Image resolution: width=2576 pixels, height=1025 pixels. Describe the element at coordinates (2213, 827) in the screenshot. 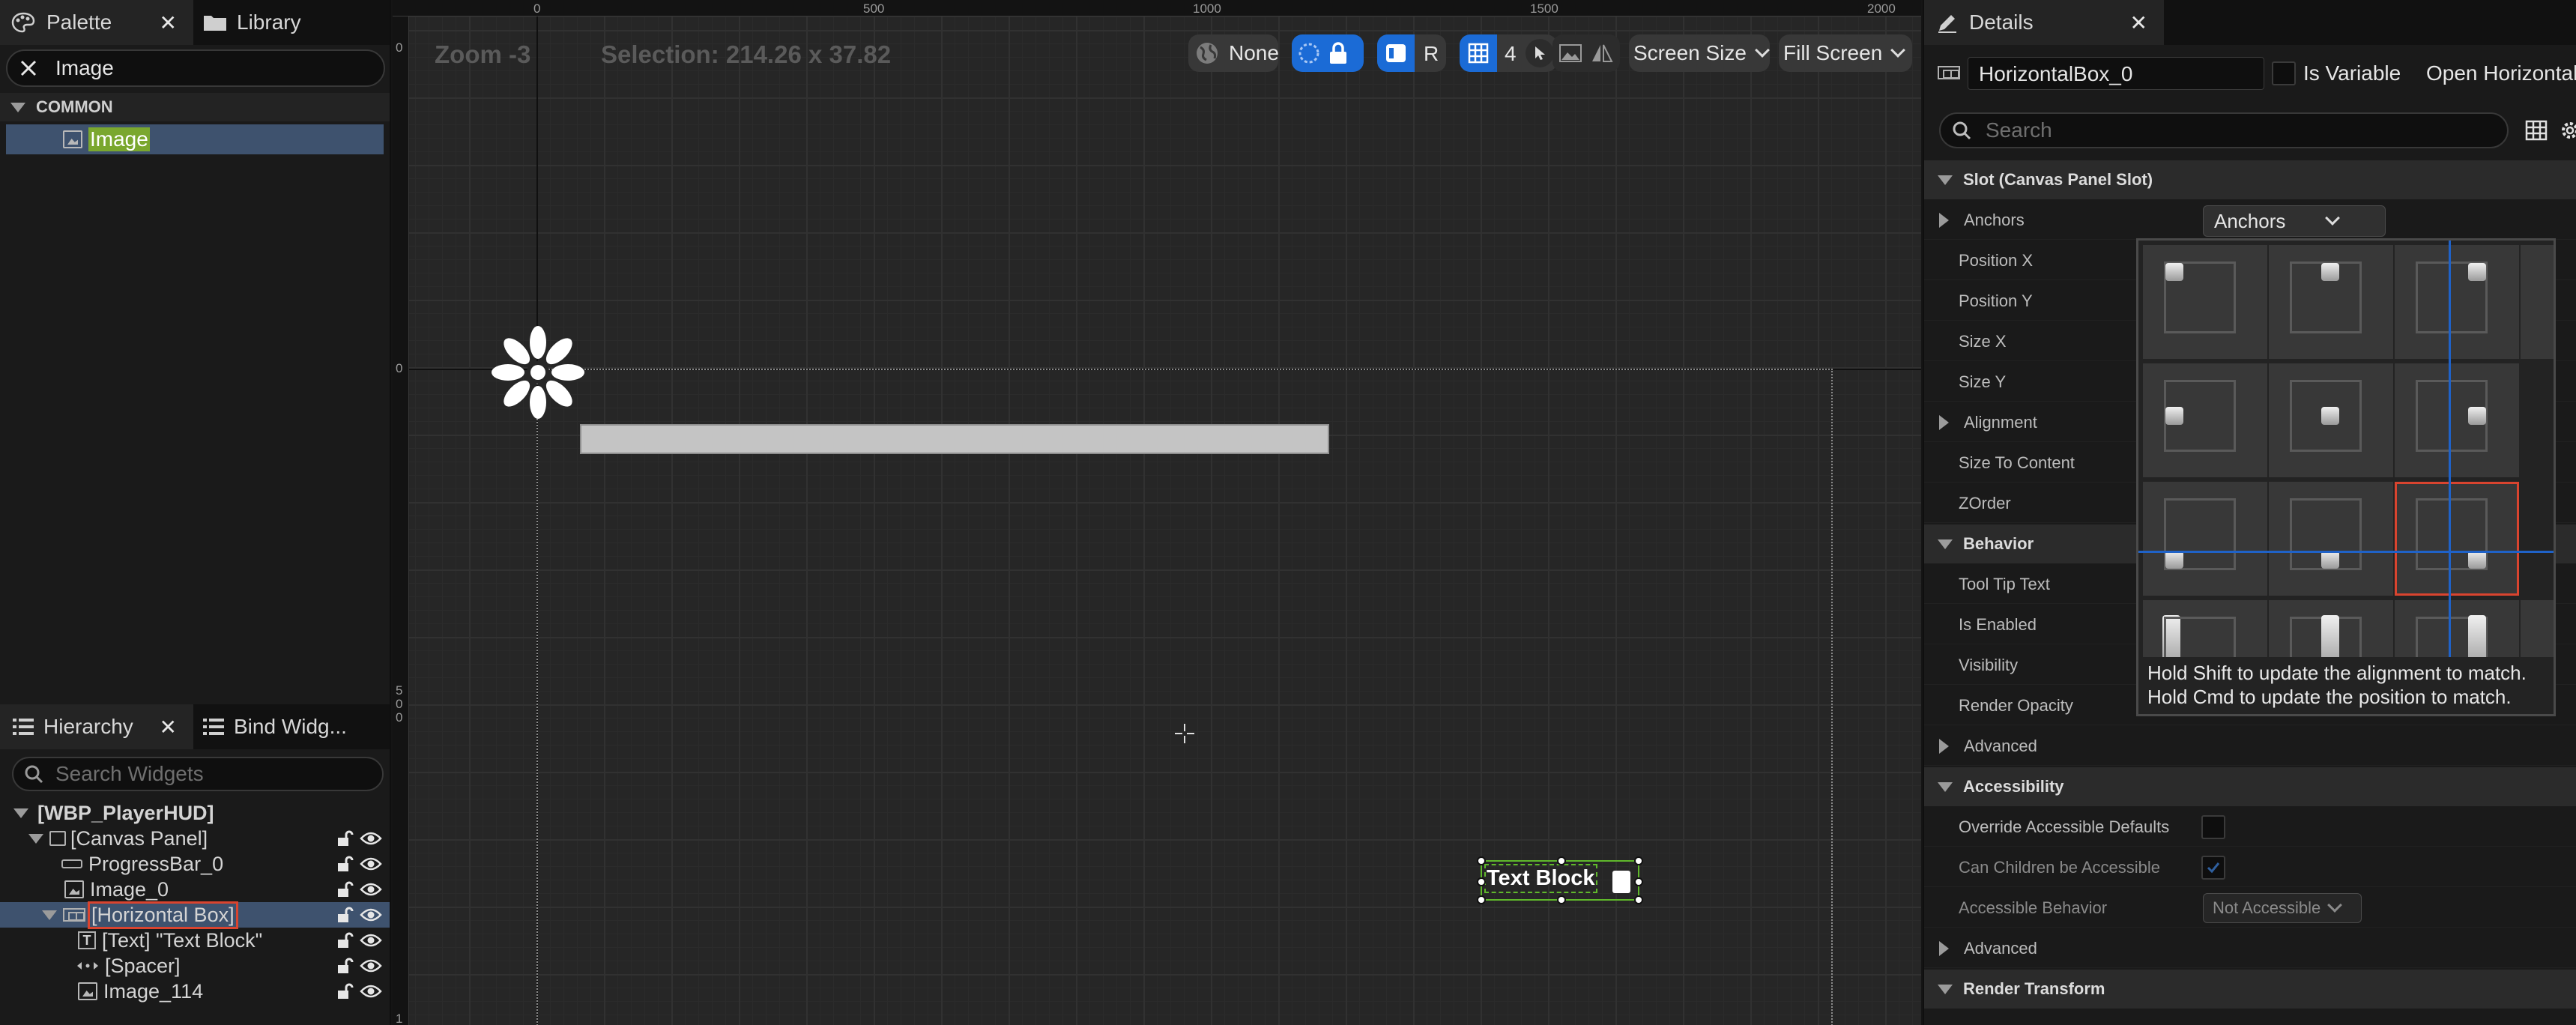

I see `override-accessible-checkbox` at that location.